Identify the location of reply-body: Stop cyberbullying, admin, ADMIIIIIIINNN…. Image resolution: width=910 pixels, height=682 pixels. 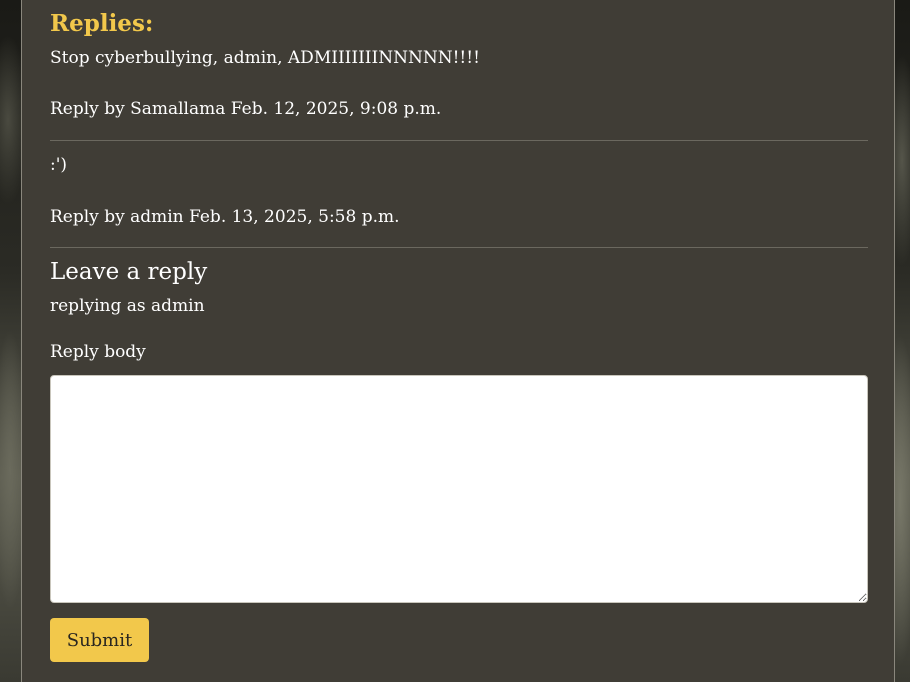
(265, 58).